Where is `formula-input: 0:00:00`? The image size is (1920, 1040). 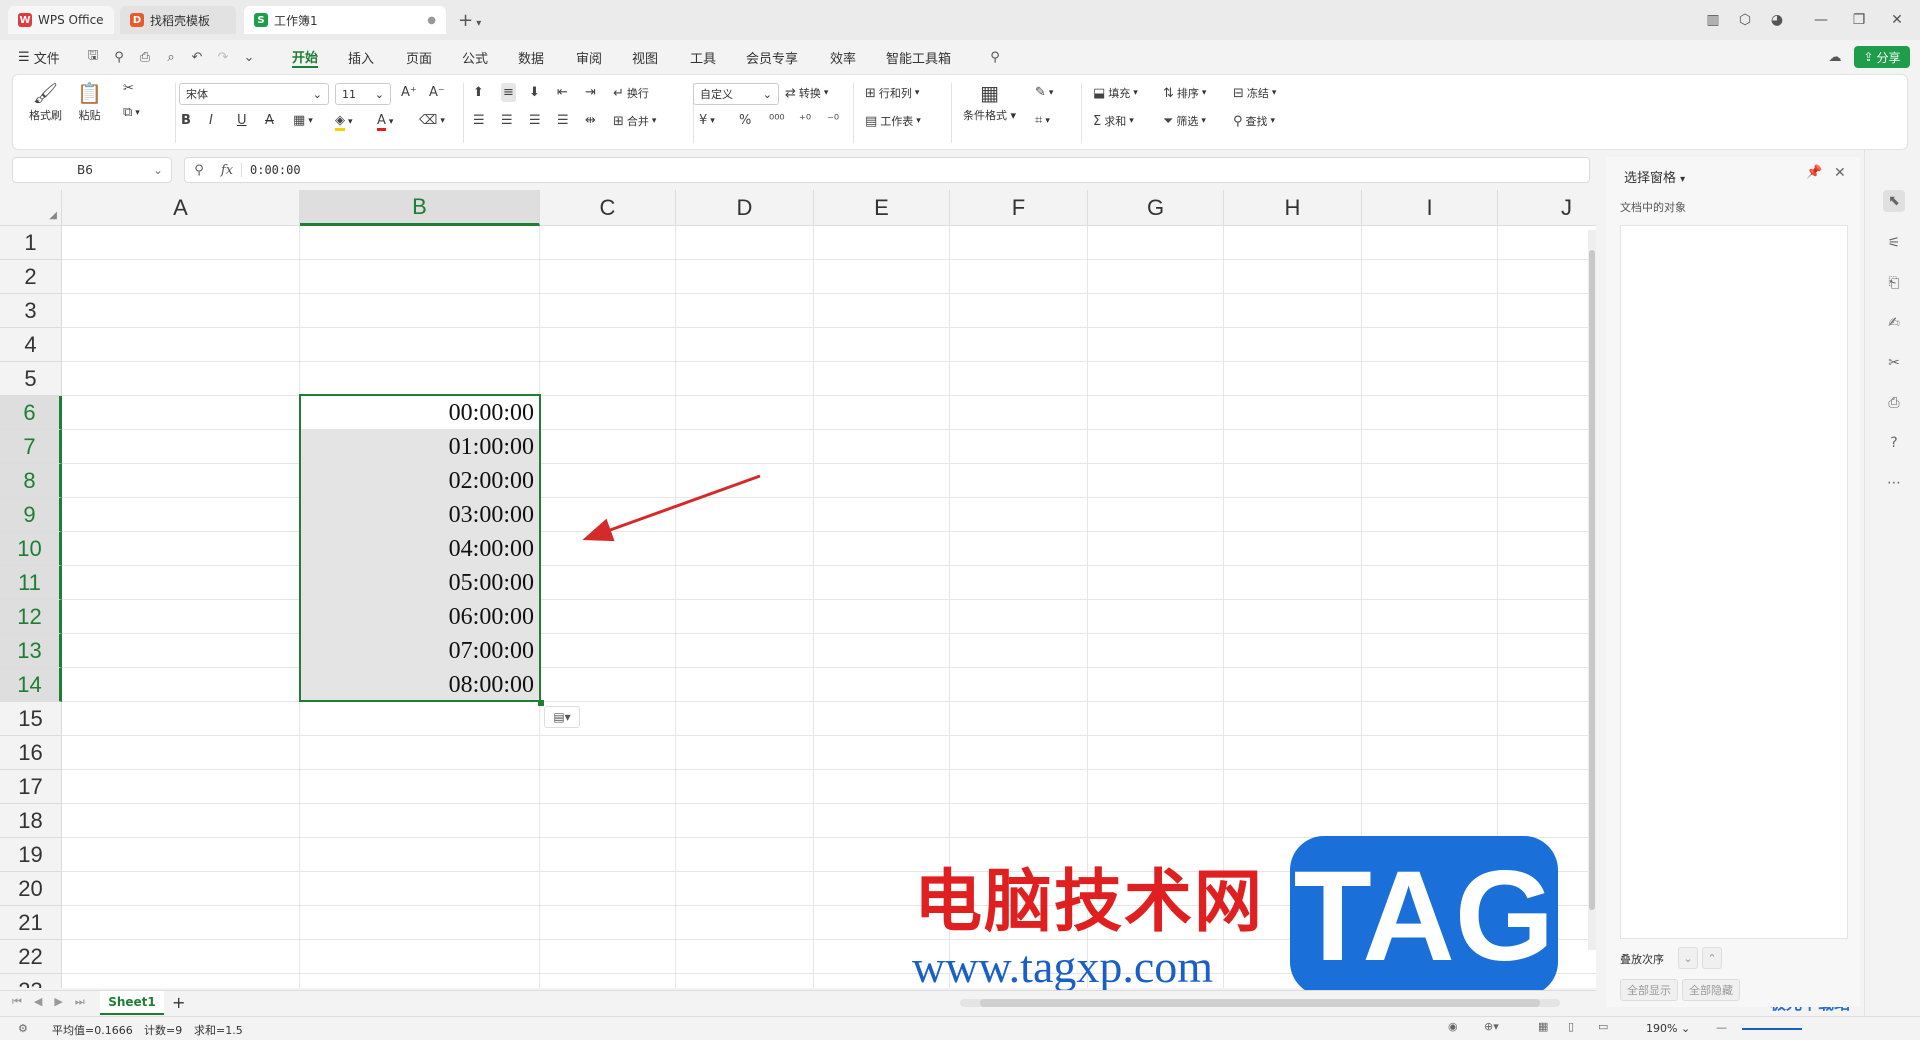 formula-input: 0:00:00 is located at coordinates (271, 170).